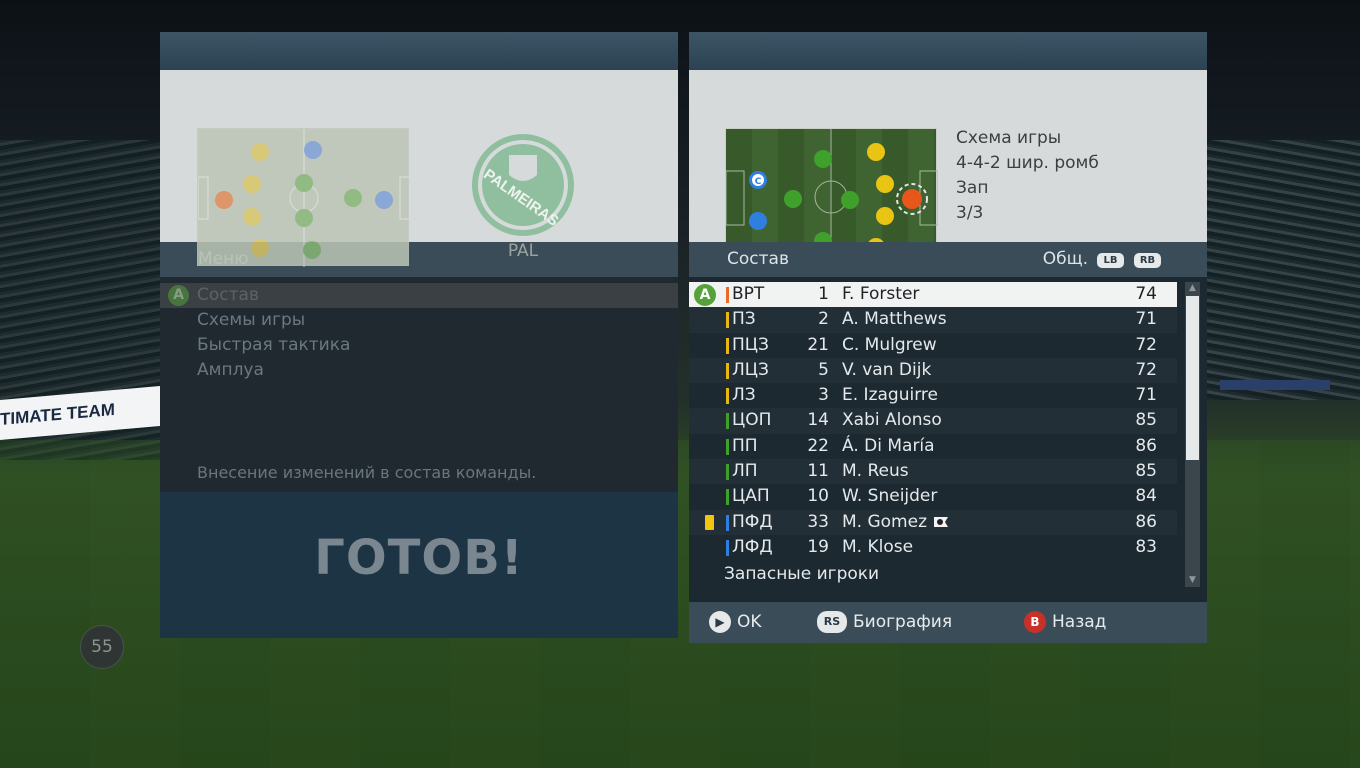 Image resolution: width=1360 pixels, height=768 pixels. I want to click on back-control: B Назад, so click(1065, 622).